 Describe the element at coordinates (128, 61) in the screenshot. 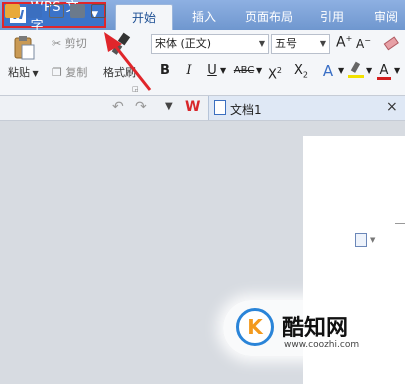

I see `annotation-arrow` at that location.